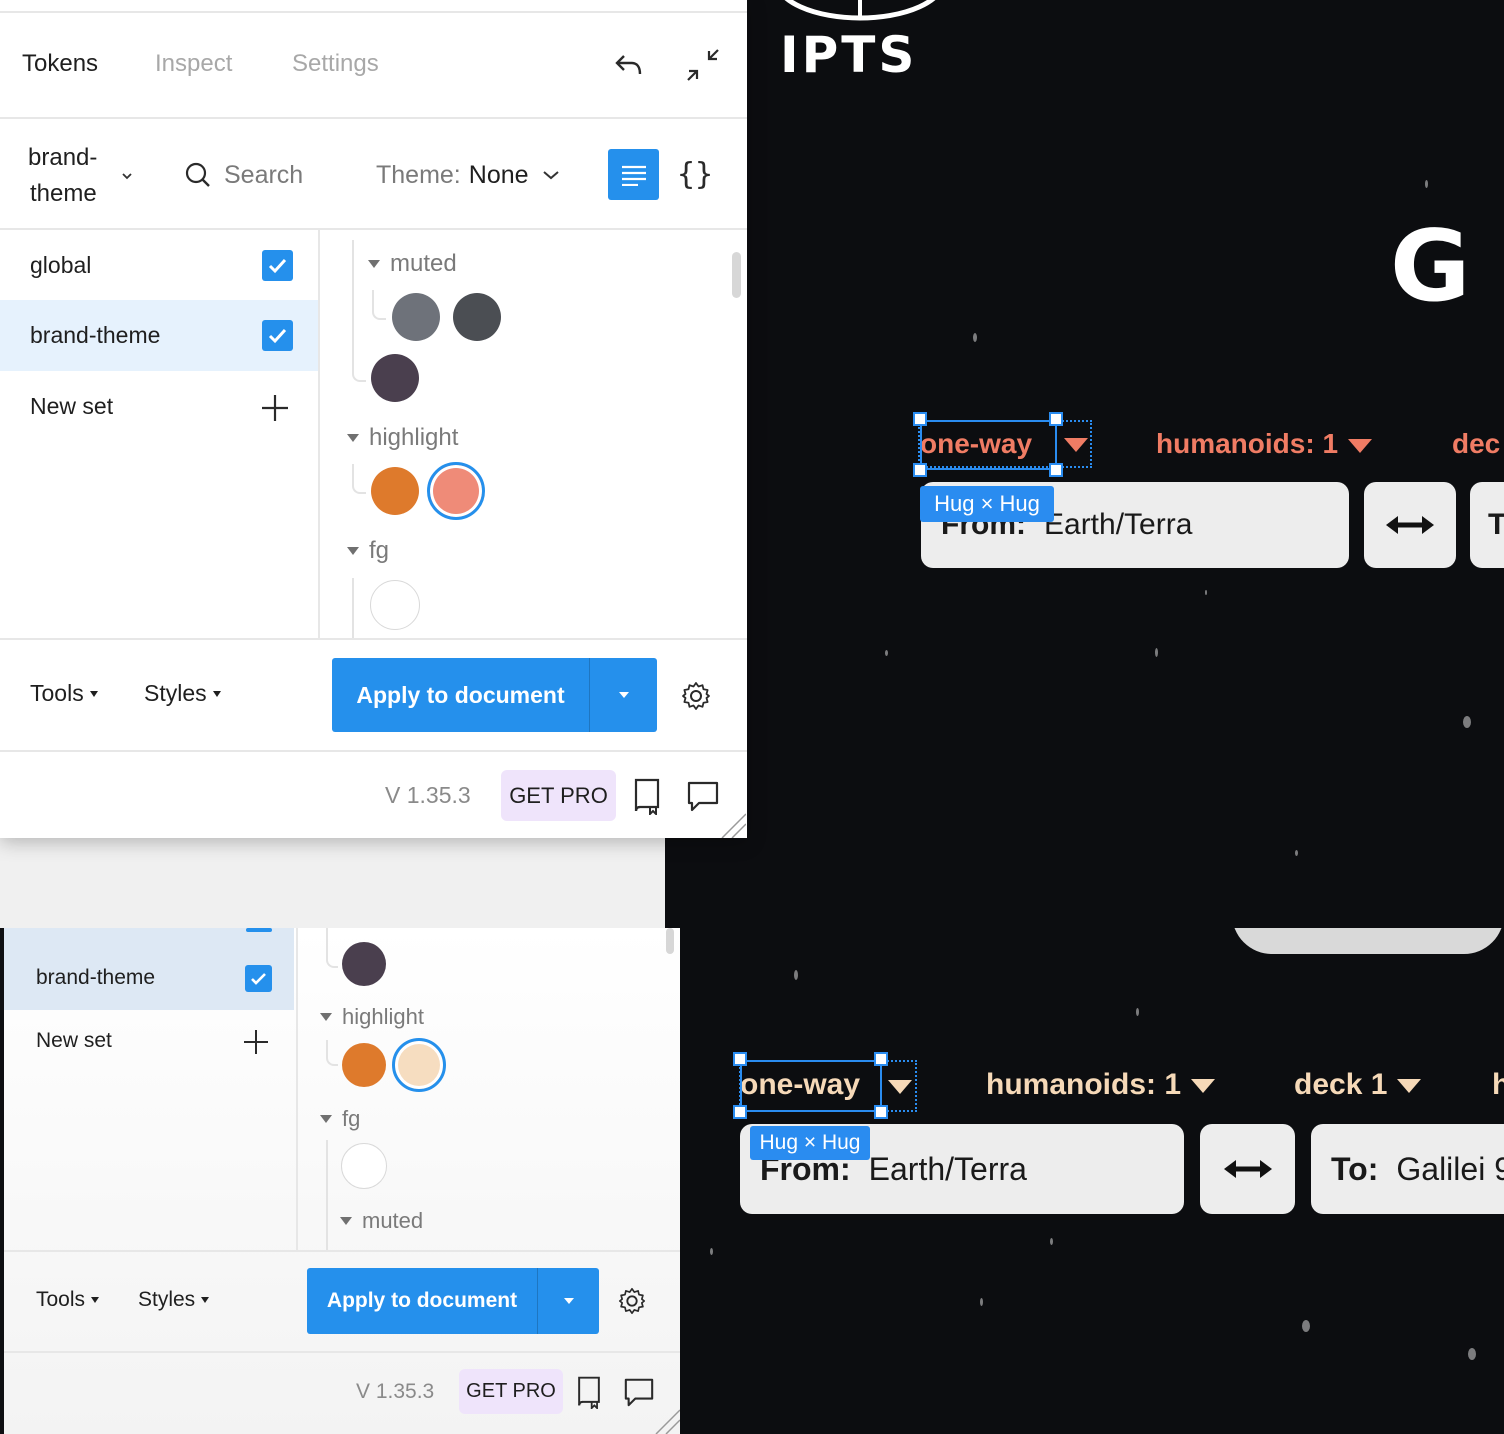  What do you see at coordinates (193, 64) in the screenshot?
I see `tab-inspect: Inspect` at bounding box center [193, 64].